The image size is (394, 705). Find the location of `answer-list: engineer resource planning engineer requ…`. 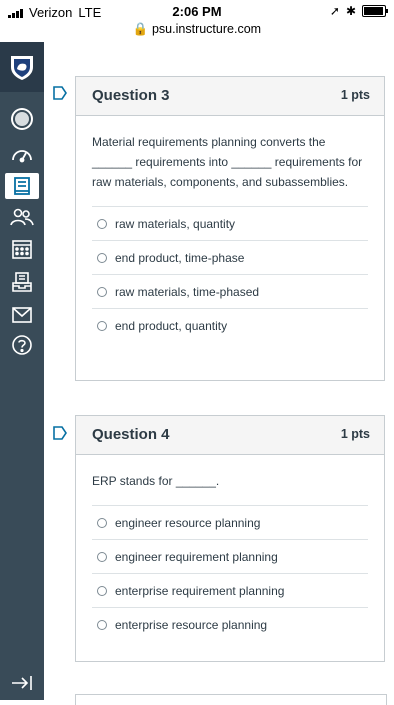

answer-list: engineer resource planning engineer requ… is located at coordinates (230, 573).